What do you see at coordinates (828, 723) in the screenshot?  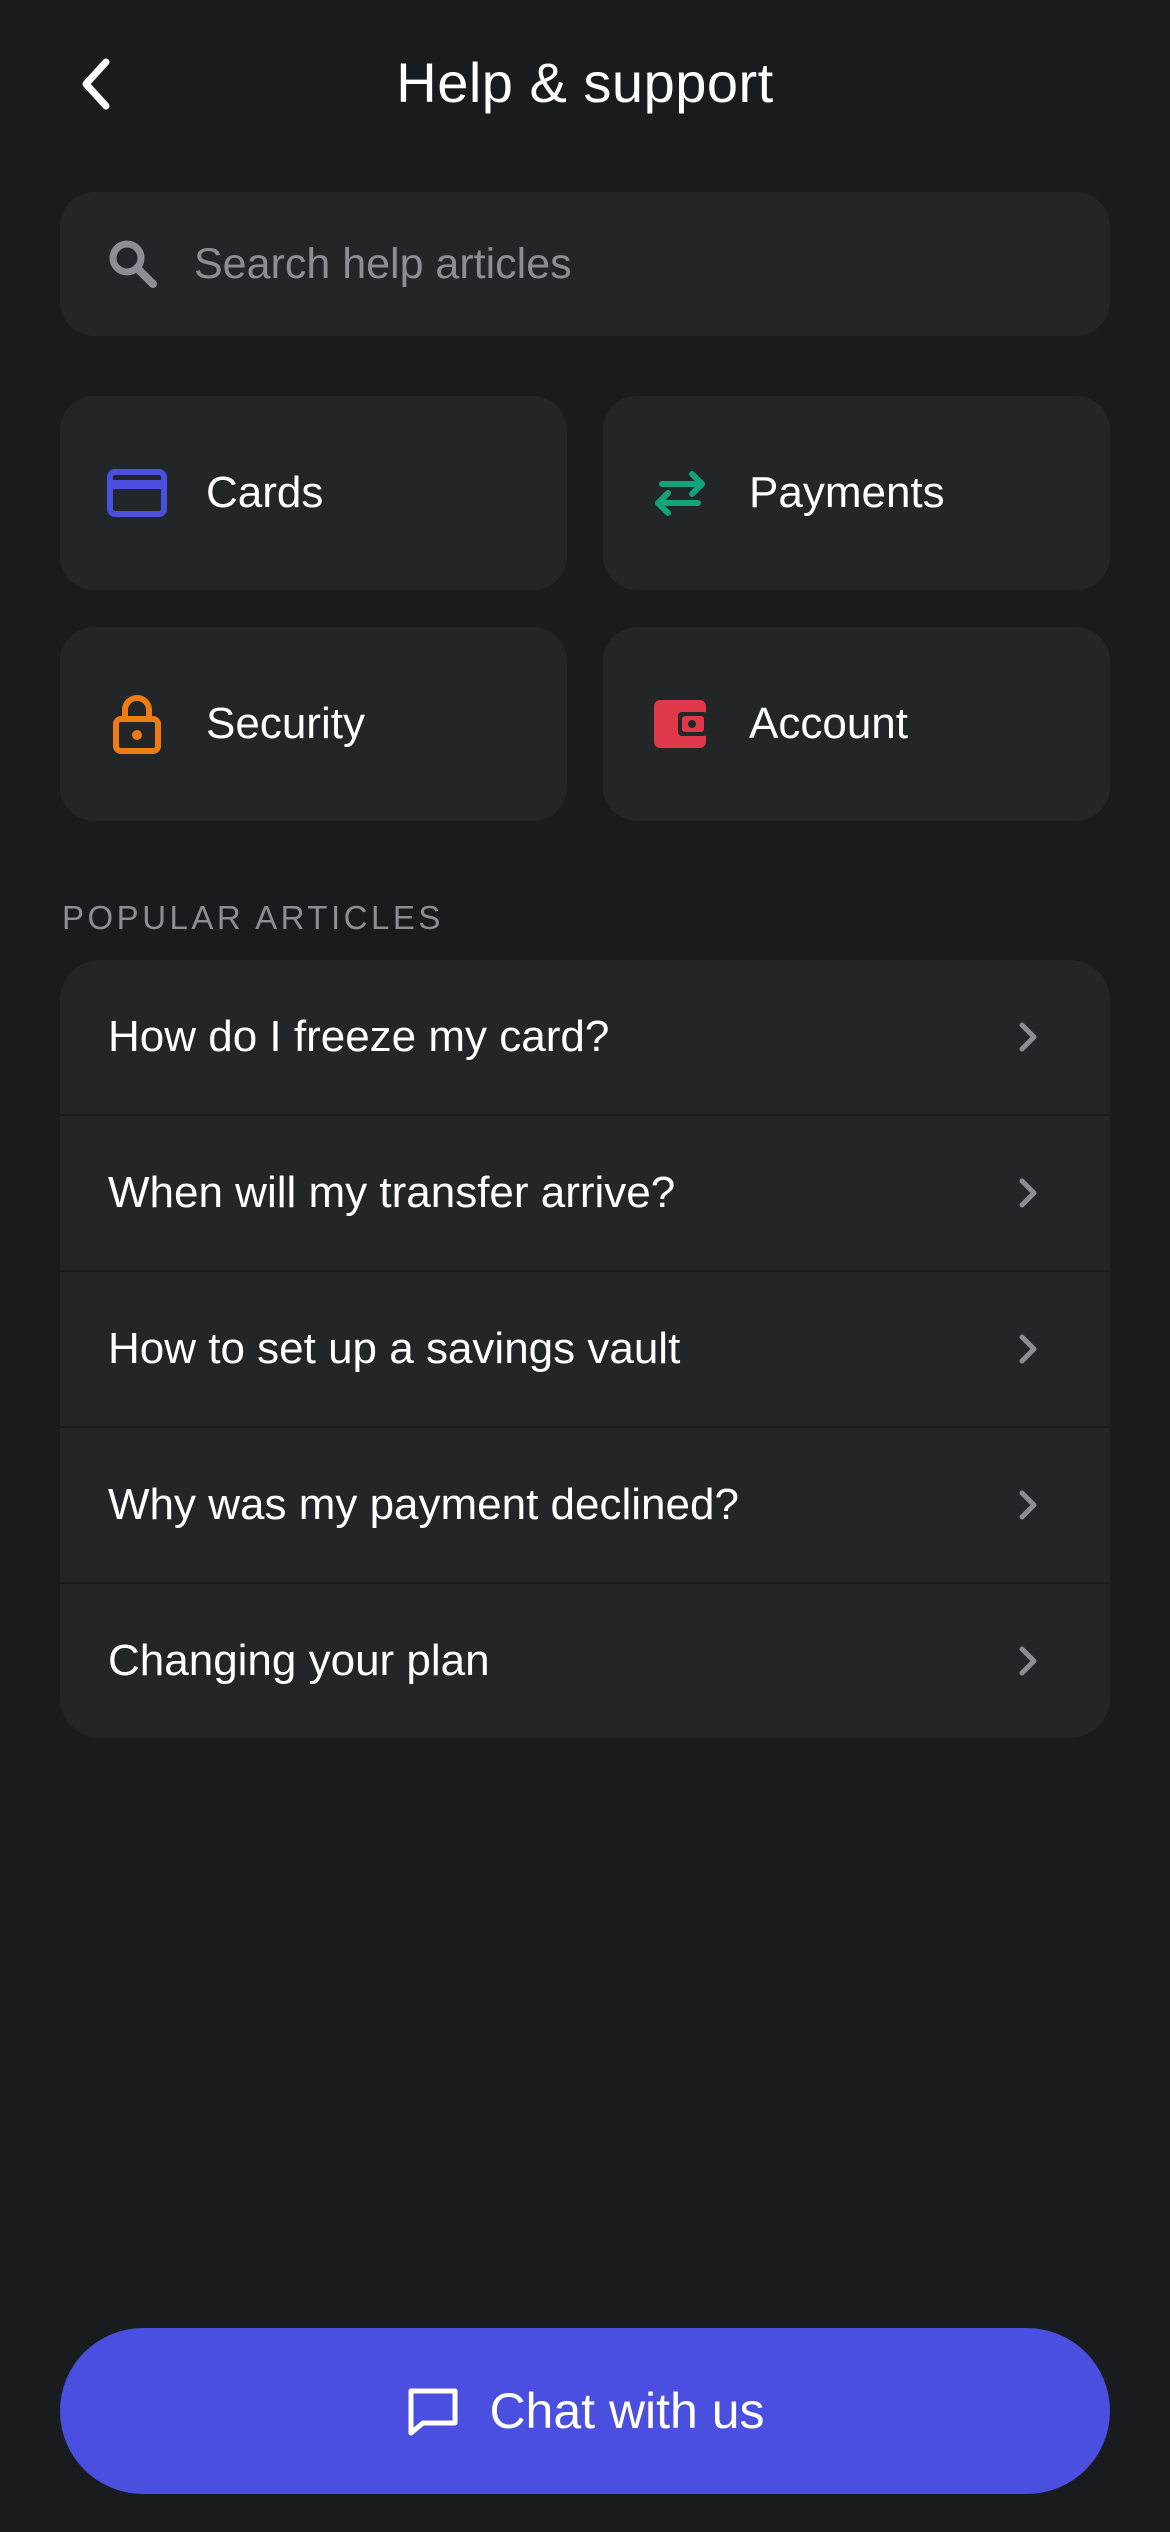 I see `category-label: Account` at bounding box center [828, 723].